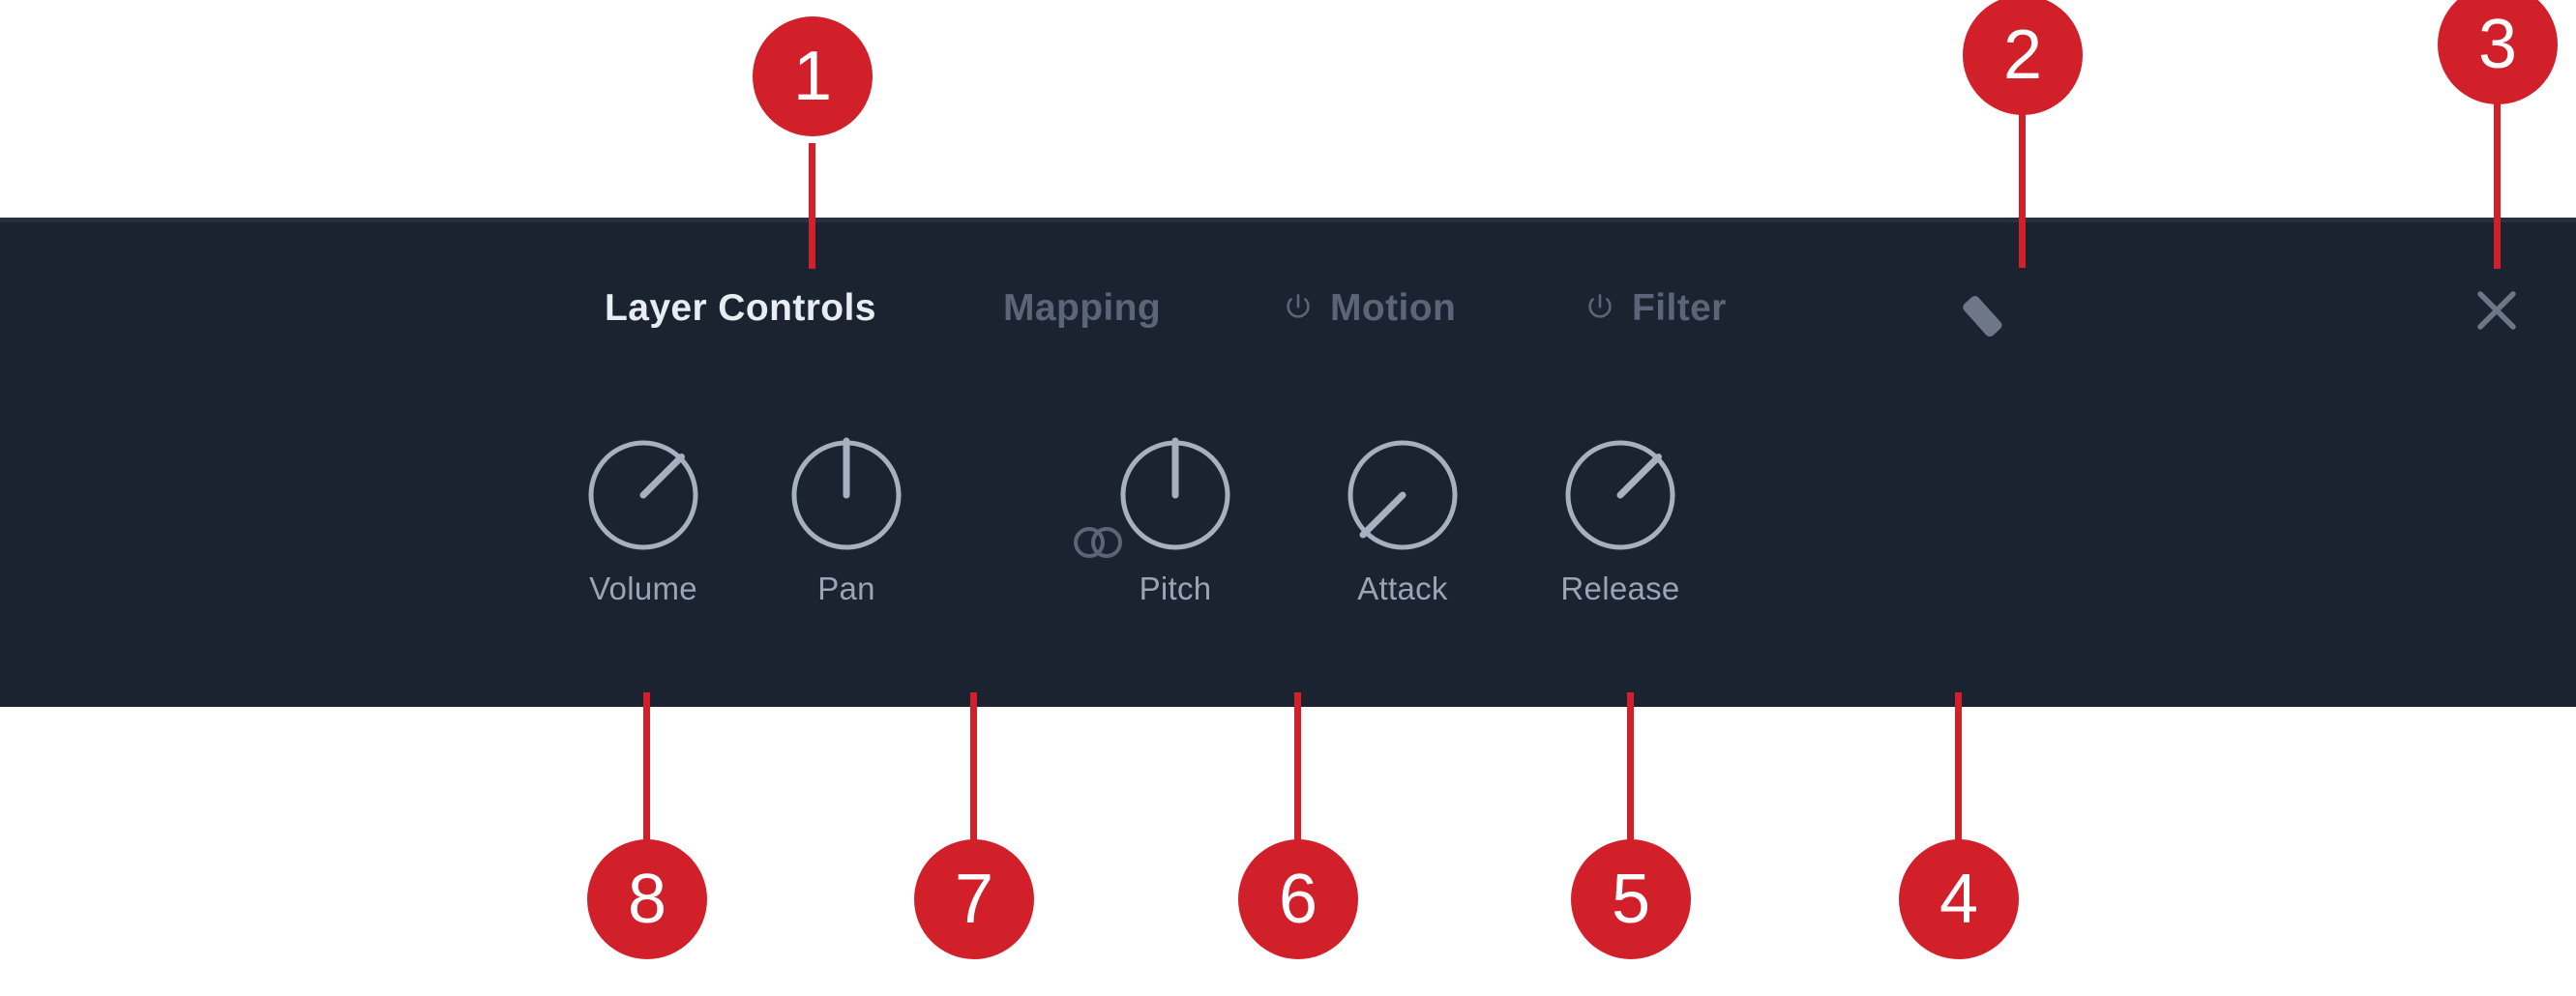 The width and height of the screenshot is (2576, 996). Describe the element at coordinates (813, 76) in the screenshot. I see `callout-badge-1: 1` at that location.